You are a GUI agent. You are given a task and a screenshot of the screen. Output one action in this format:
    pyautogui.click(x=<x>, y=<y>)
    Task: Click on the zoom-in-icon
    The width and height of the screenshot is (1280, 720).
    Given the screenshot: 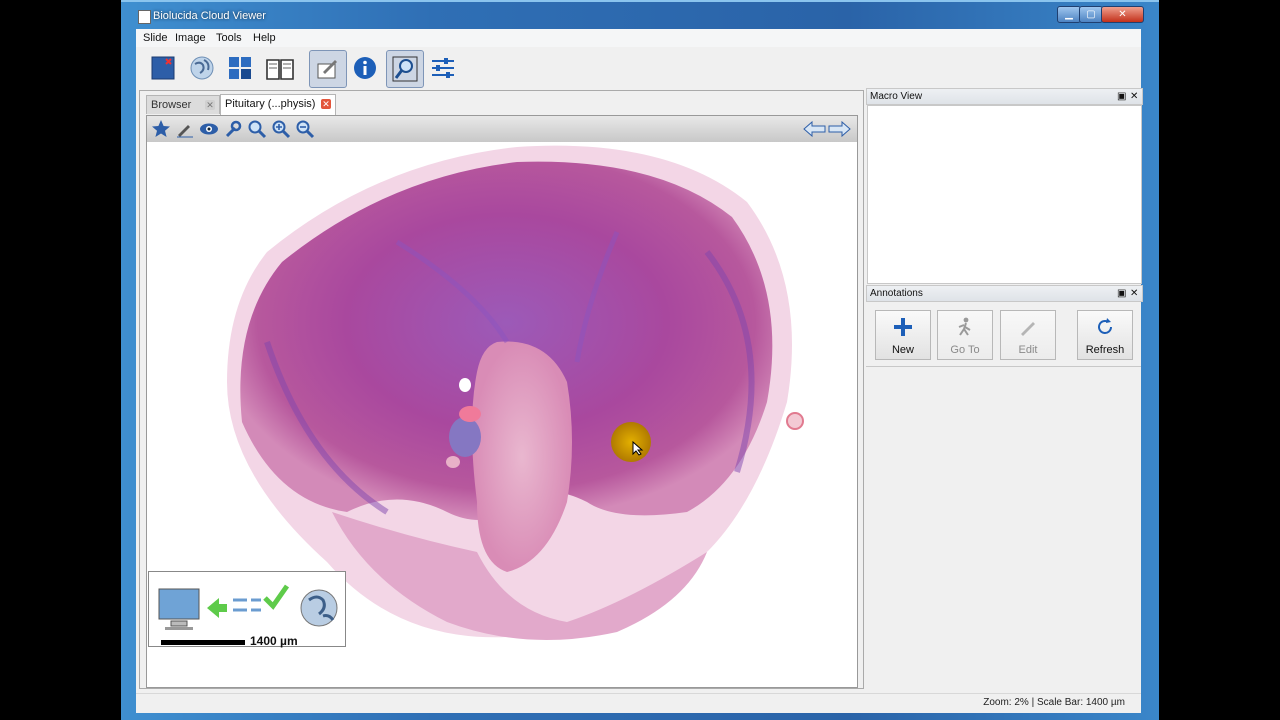 What is the action you would take?
    pyautogui.click(x=281, y=129)
    